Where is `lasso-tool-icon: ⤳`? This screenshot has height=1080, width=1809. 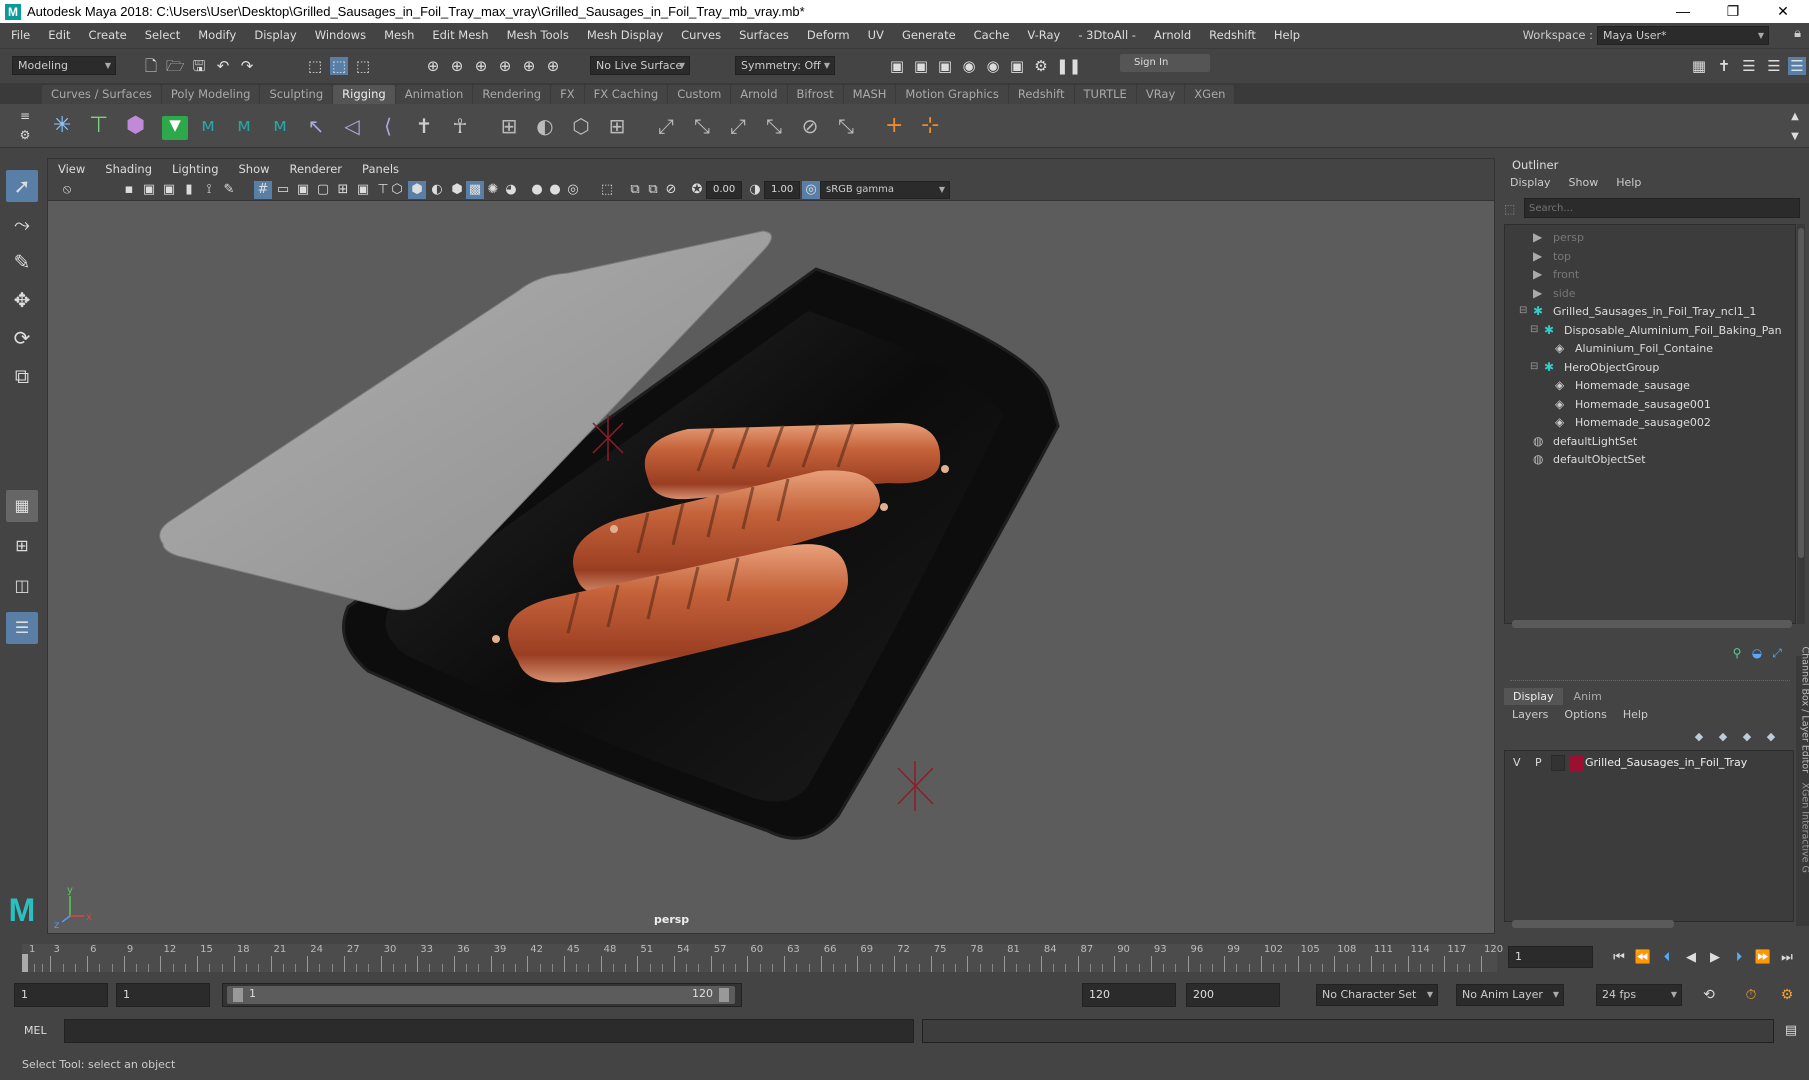 lasso-tool-icon: ⤳ is located at coordinates (22, 224).